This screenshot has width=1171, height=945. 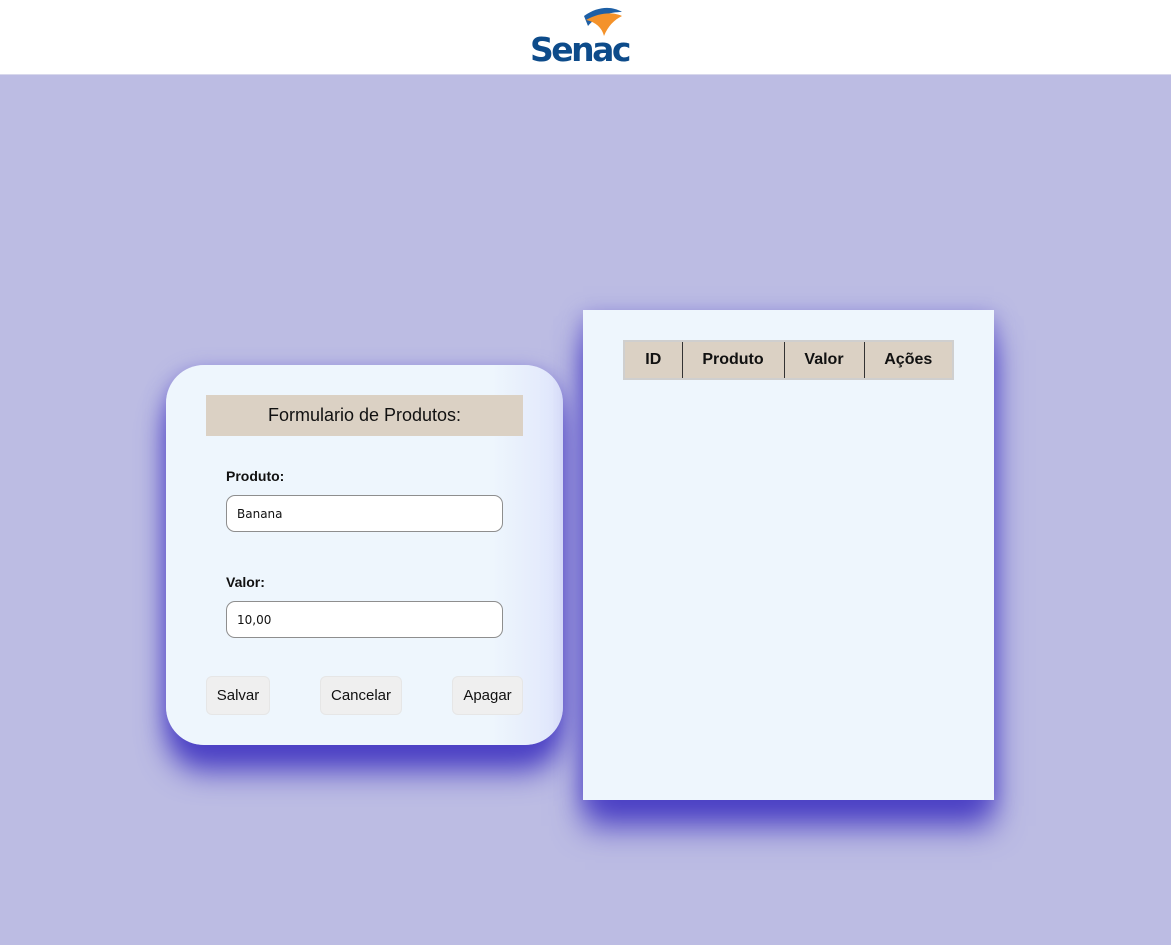 I want to click on products-table: ID Produto Valor Ações, so click(x=788, y=360).